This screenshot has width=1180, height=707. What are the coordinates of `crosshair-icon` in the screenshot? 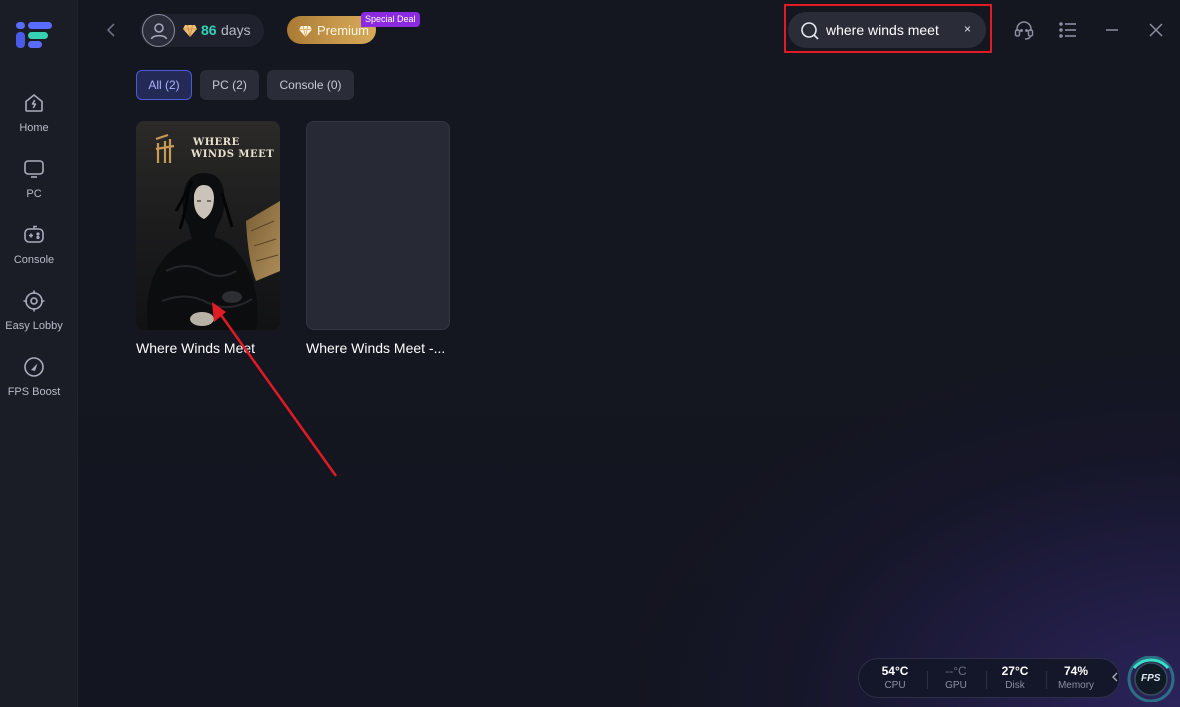 It's located at (34, 301).